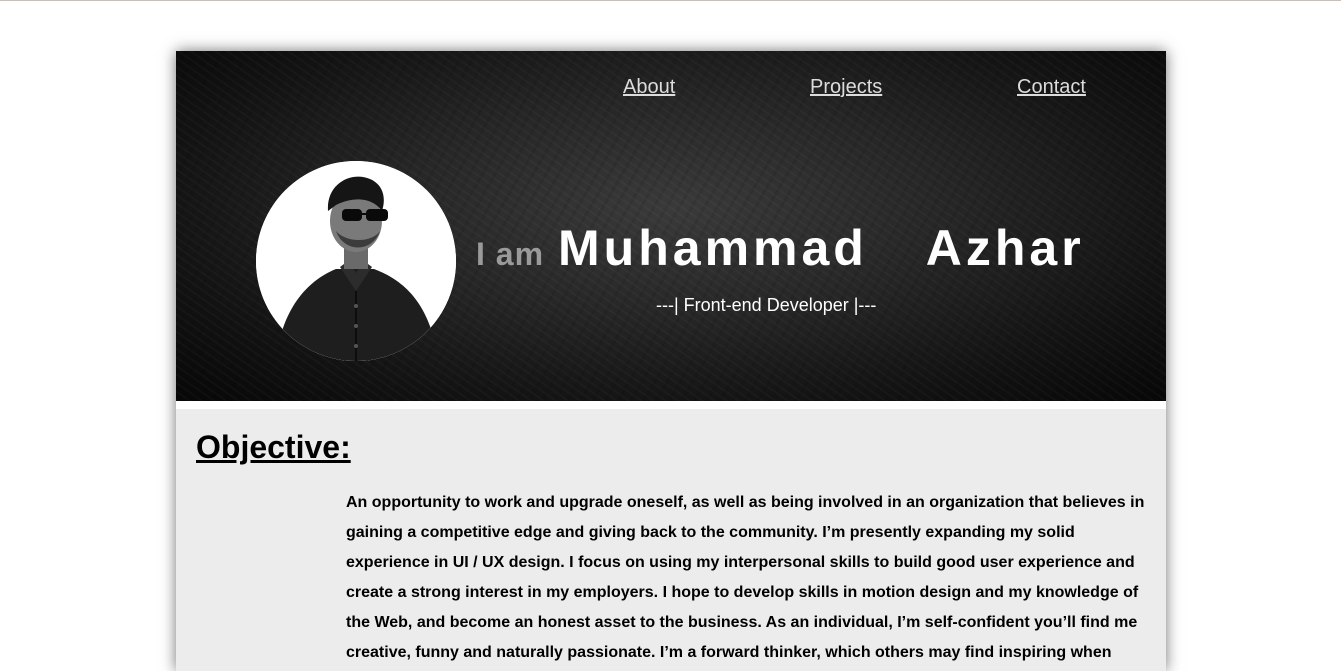 The image size is (1341, 671). I want to click on nav-link-about: About, so click(649, 87).